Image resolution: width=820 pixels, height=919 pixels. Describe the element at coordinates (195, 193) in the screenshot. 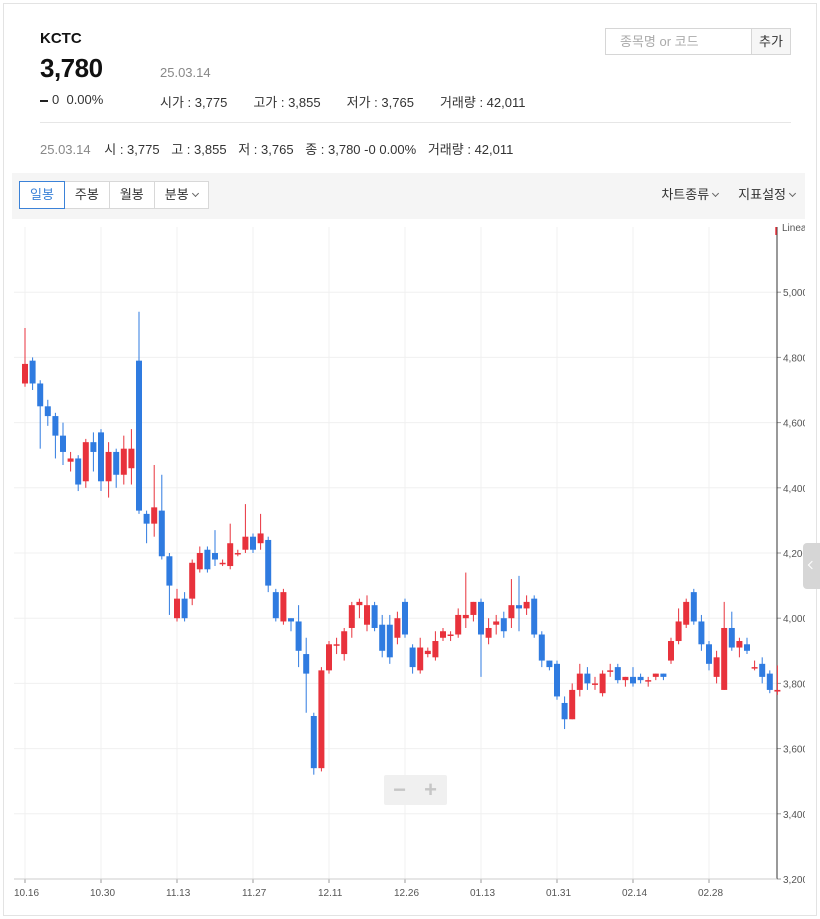

I see `chevron-down-icon` at that location.